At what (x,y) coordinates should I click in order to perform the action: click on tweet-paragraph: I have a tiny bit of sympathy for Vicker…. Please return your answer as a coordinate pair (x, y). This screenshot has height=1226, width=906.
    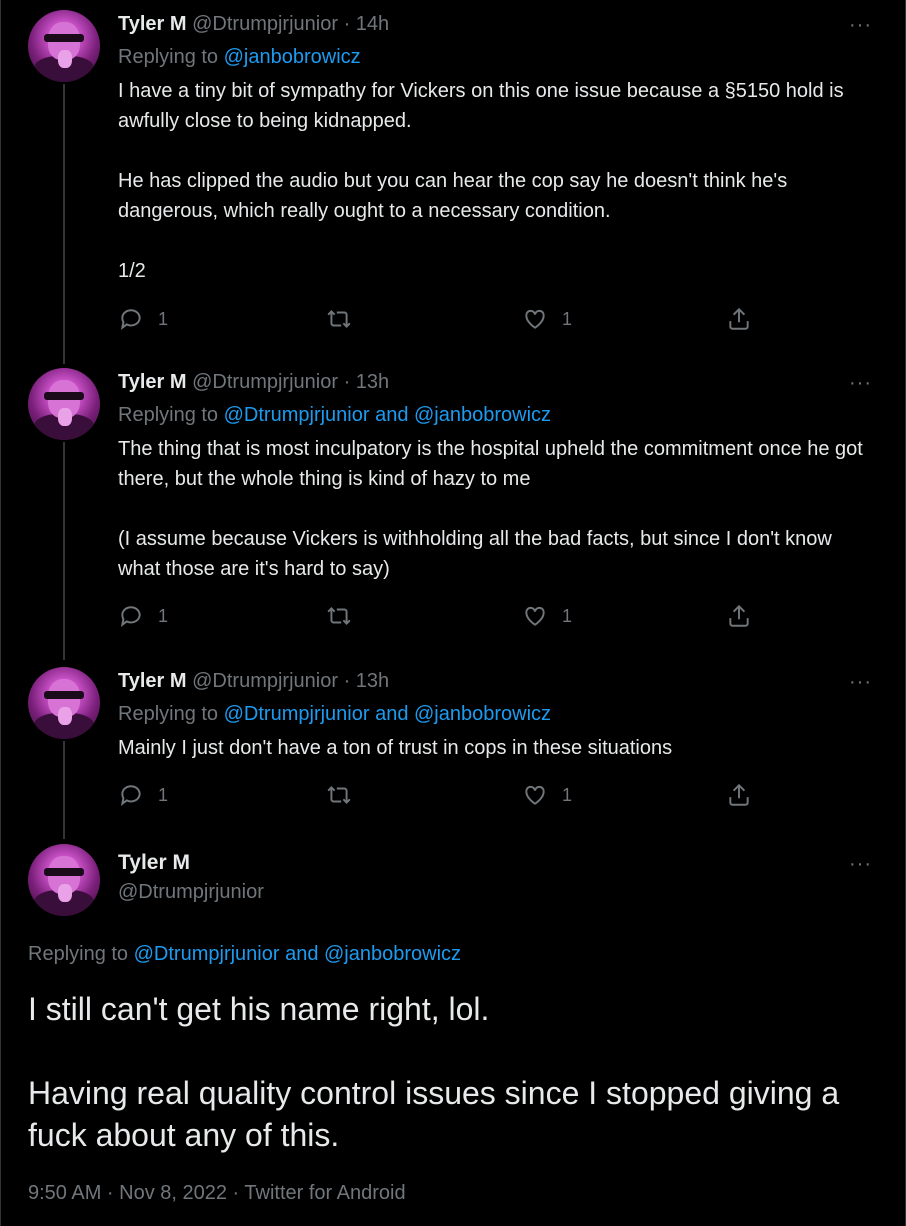
    Looking at the image, I should click on (481, 106).